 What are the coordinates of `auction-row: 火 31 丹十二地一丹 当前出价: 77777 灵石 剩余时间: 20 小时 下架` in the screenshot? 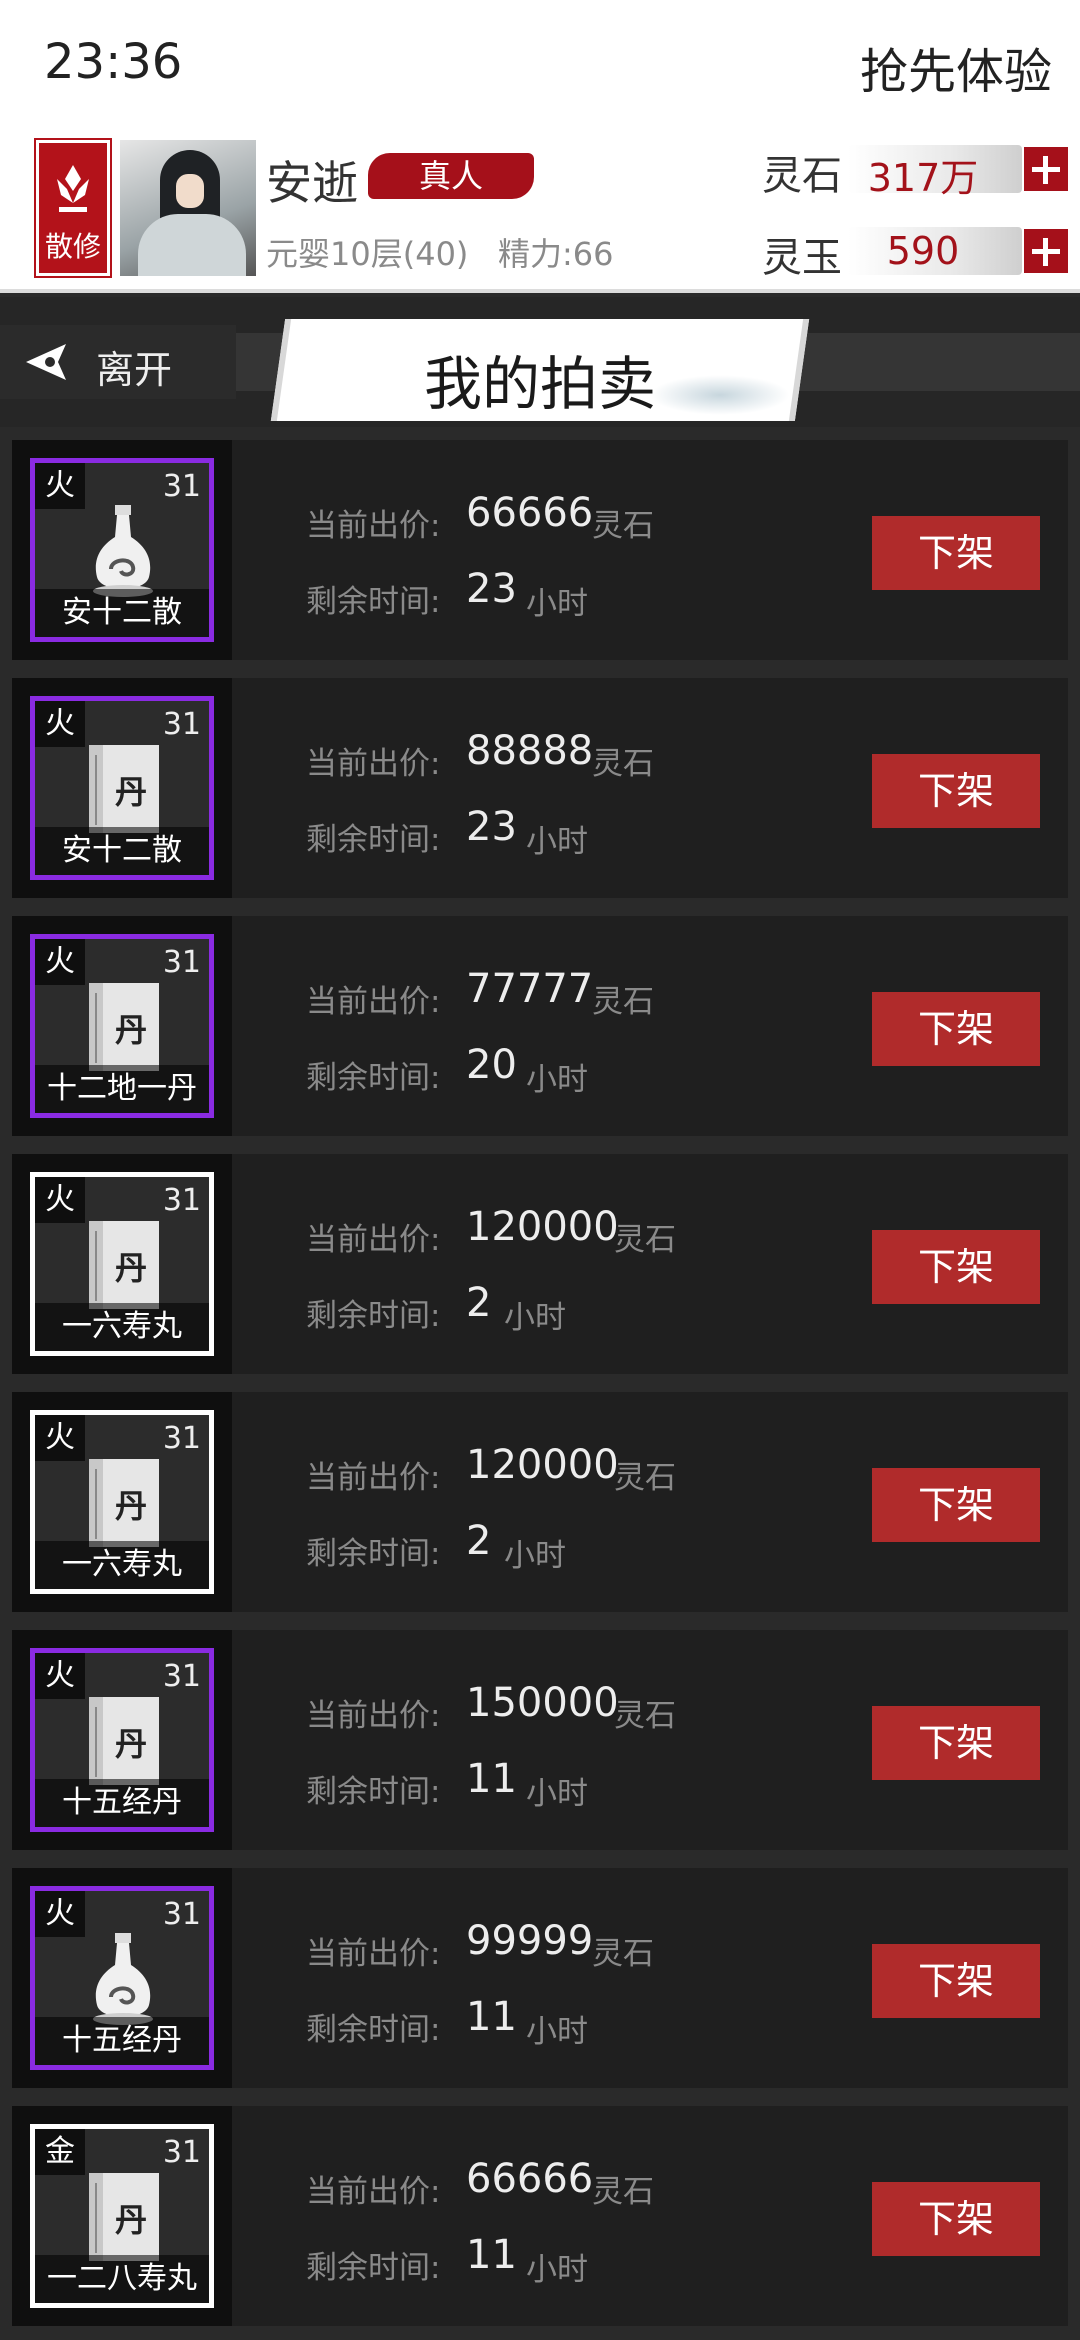 It's located at (540, 1026).